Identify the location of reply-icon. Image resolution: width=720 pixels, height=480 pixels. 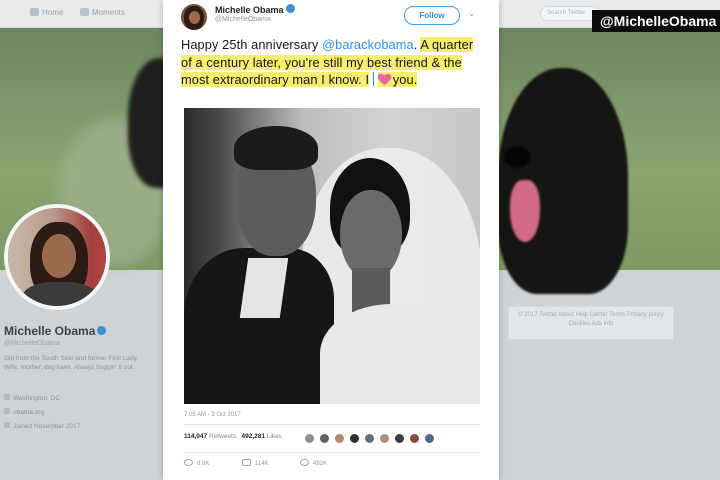
(188, 462).